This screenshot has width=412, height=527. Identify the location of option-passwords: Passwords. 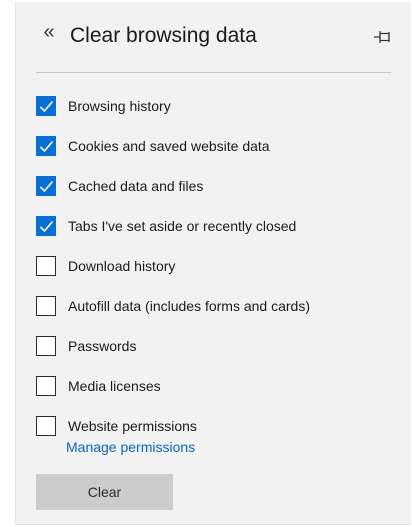
(218, 348).